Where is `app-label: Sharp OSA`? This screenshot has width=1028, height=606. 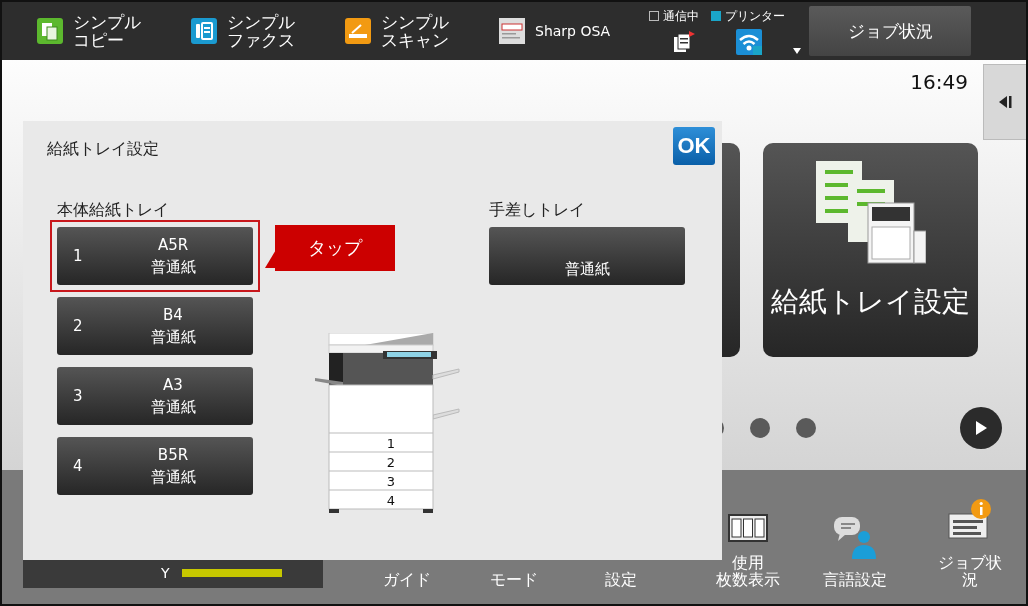 app-label: Sharp OSA is located at coordinates (573, 31).